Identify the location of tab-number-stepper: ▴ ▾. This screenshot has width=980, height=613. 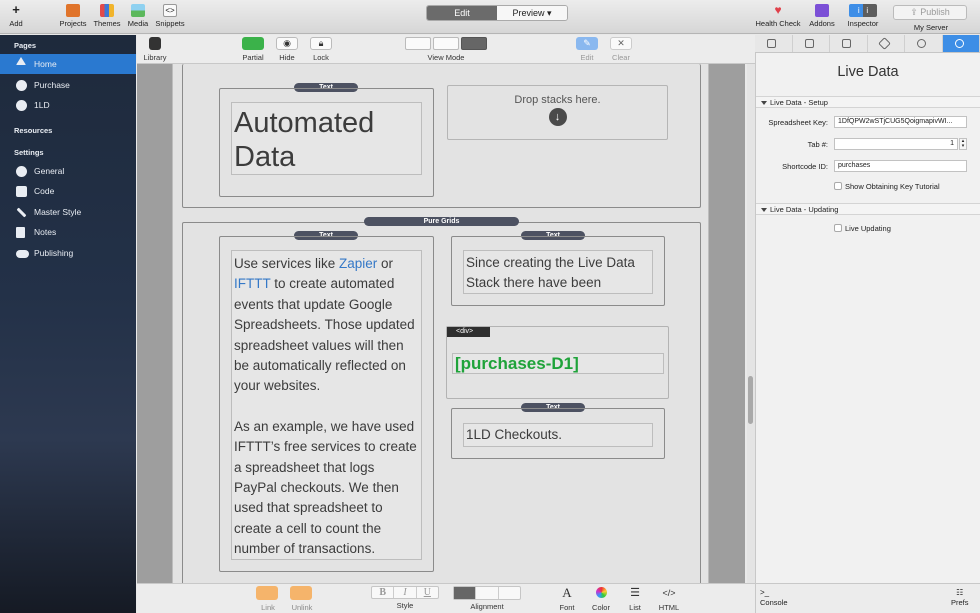
(963, 144).